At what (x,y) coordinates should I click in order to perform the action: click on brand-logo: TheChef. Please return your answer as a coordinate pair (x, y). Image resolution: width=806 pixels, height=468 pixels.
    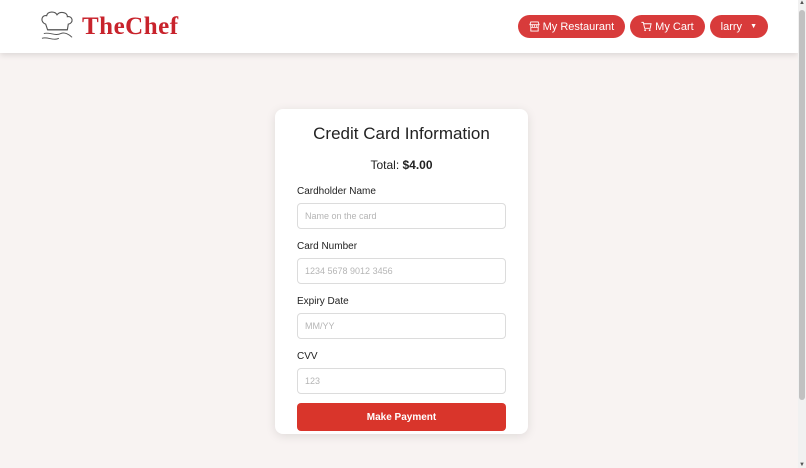
    Looking at the image, I should click on (108, 27).